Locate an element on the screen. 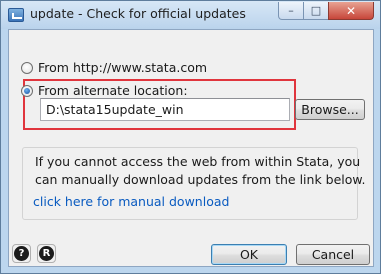 The width and height of the screenshot is (381, 274). radio-from-alternate-label: From alternate location: is located at coordinates (113, 90).